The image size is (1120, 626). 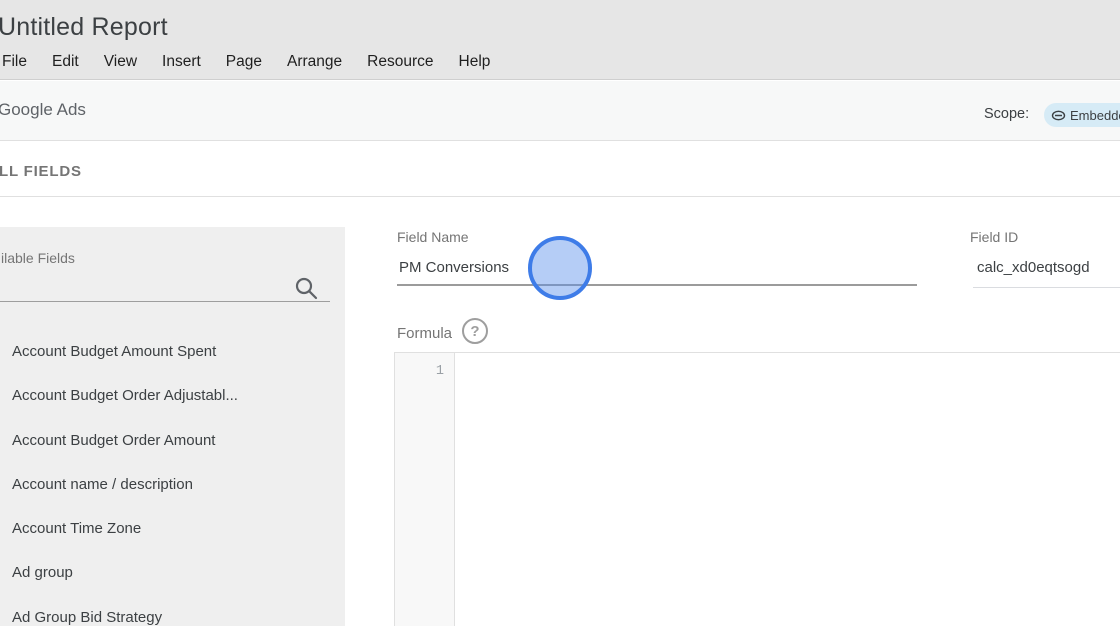 I want to click on list-item: Account Time Zone, so click(x=172, y=529).